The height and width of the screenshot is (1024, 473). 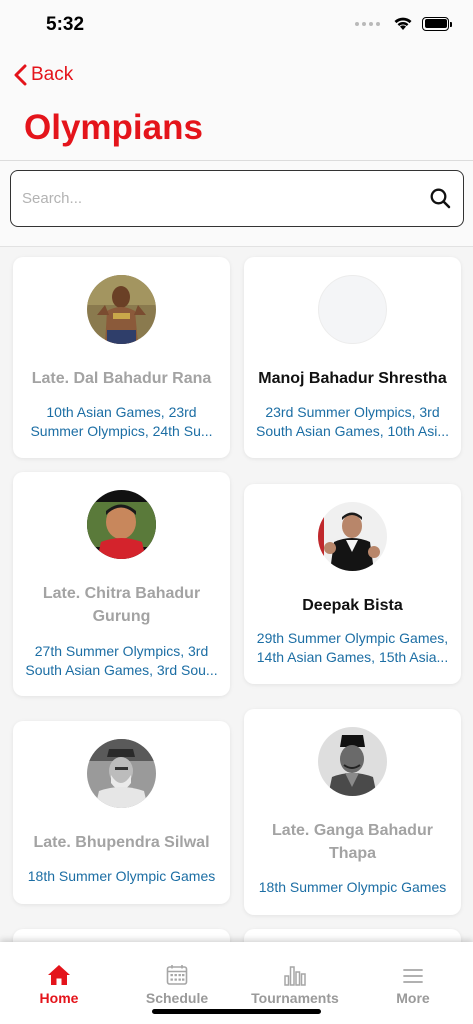 What do you see at coordinates (352, 378) in the screenshot?
I see `athlete-name: Manoj Bahadur Shrestha` at bounding box center [352, 378].